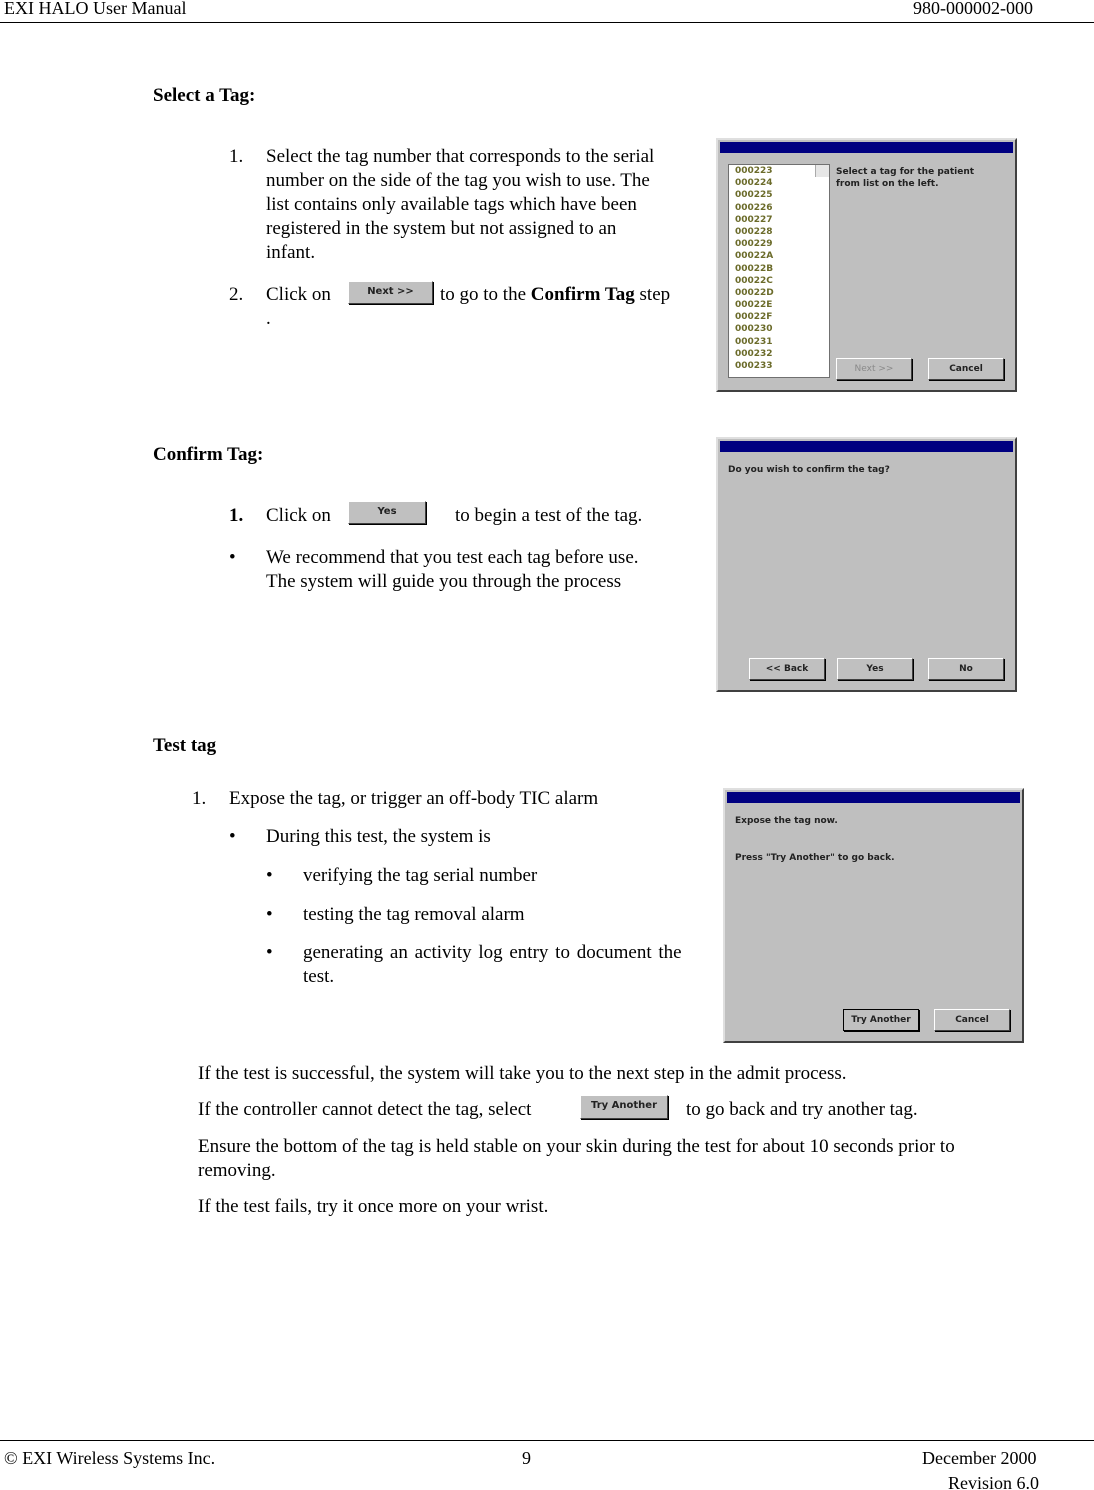 Image resolution: width=1094 pixels, height=1490 pixels. I want to click on tag-list-item: 000226, so click(780, 208).